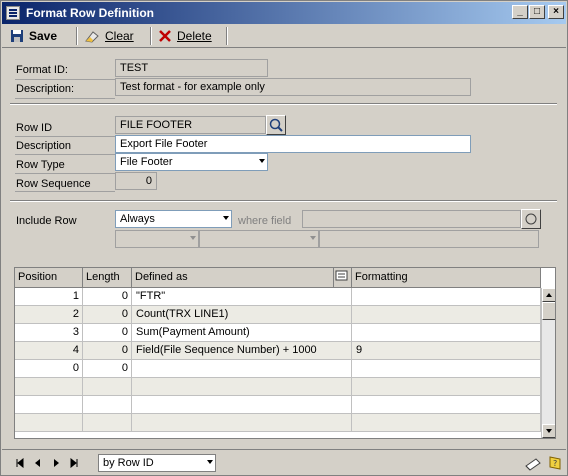 This screenshot has width=568, height=476. What do you see at coordinates (556, 12) in the screenshot?
I see `close-button: ×` at bounding box center [556, 12].